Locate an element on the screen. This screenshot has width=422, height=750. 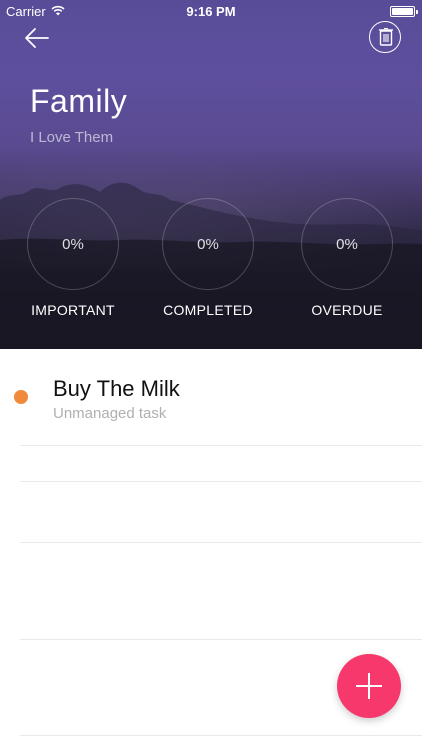
stat-important-ring: 0% is located at coordinates (73, 244).